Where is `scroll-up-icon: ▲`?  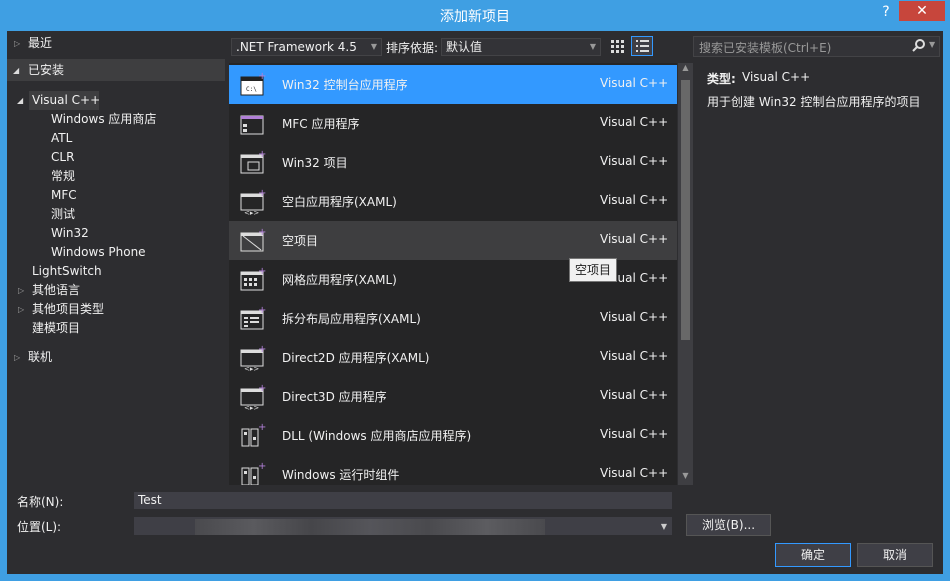 scroll-up-icon: ▲ is located at coordinates (685, 70).